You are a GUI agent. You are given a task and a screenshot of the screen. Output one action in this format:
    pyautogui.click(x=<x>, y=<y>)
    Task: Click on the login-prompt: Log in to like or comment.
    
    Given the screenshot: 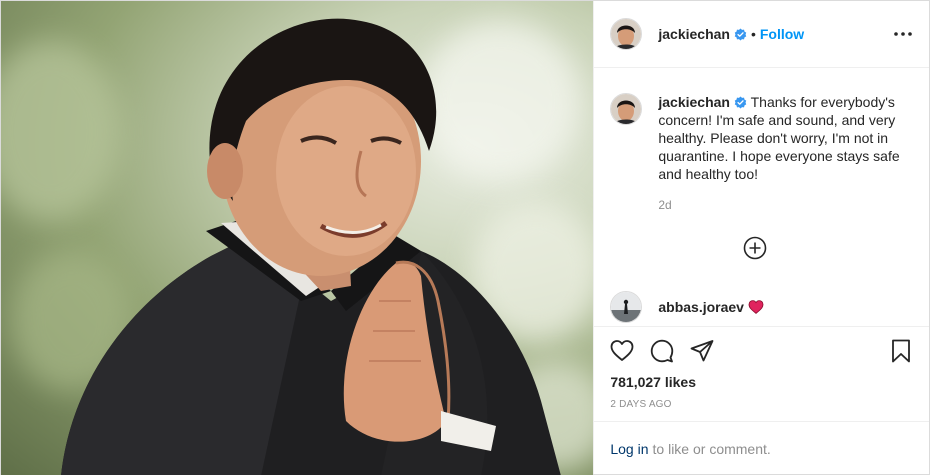 What is the action you would take?
    pyautogui.click(x=762, y=448)
    